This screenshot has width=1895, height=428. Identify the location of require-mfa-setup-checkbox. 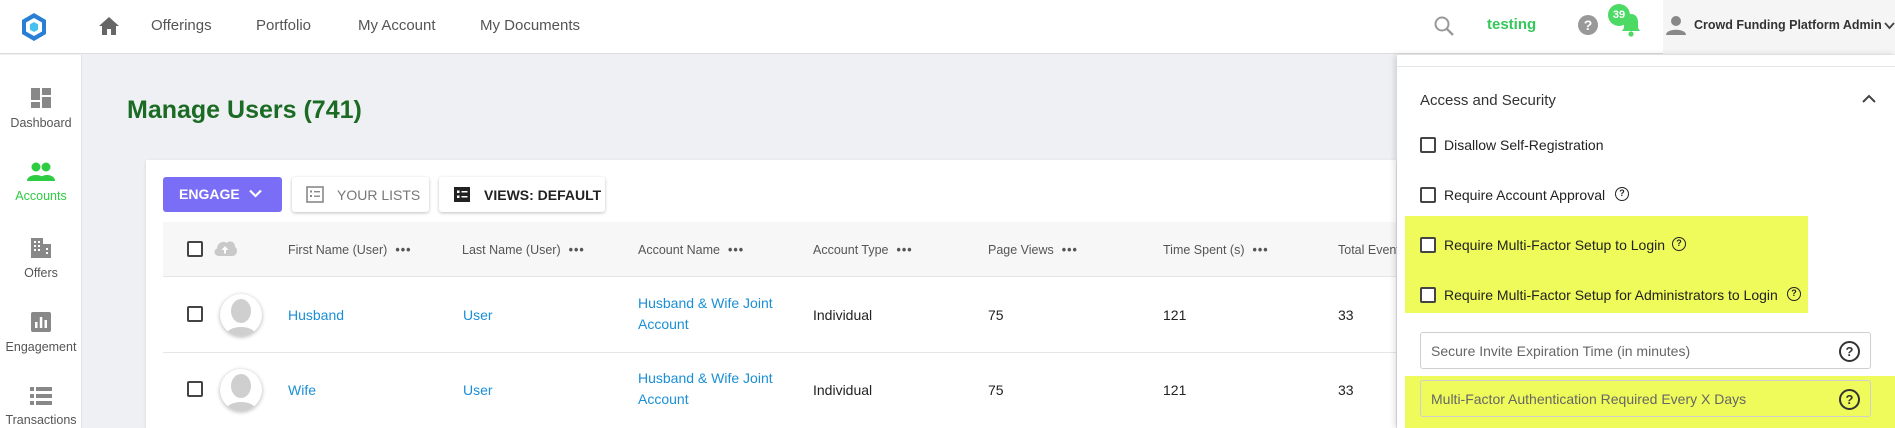
(1428, 245).